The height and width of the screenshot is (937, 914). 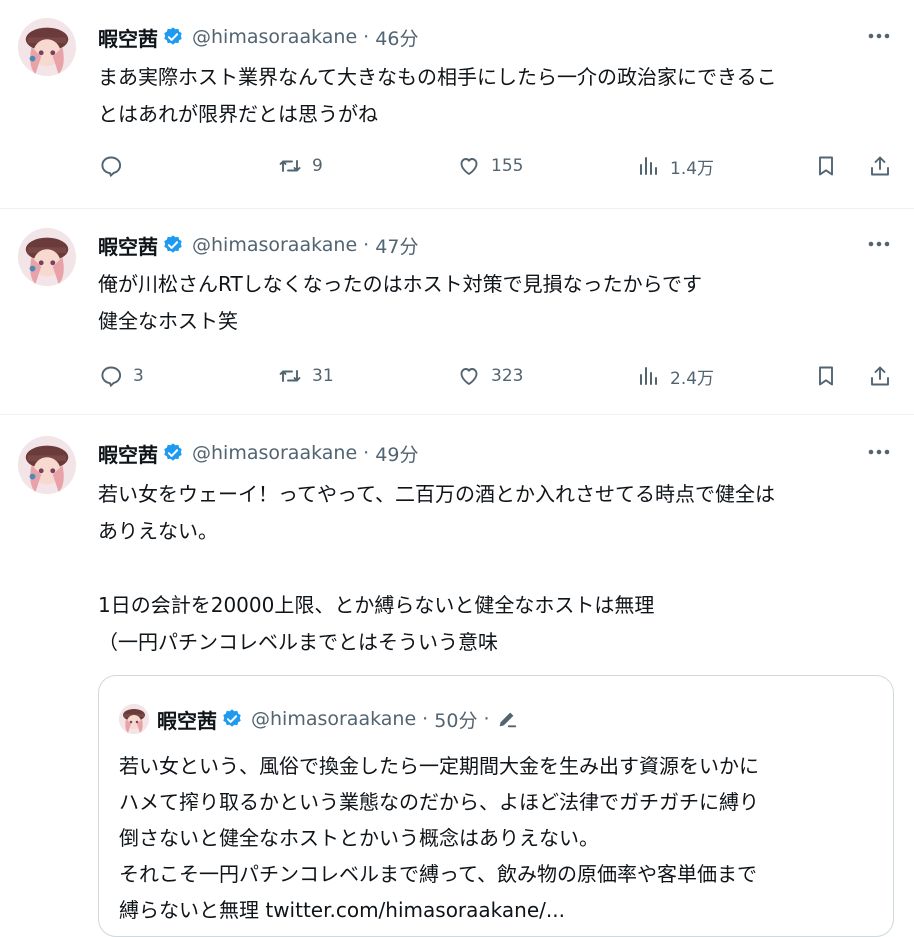 I want to click on views-button: 1.4万, so click(x=675, y=166).